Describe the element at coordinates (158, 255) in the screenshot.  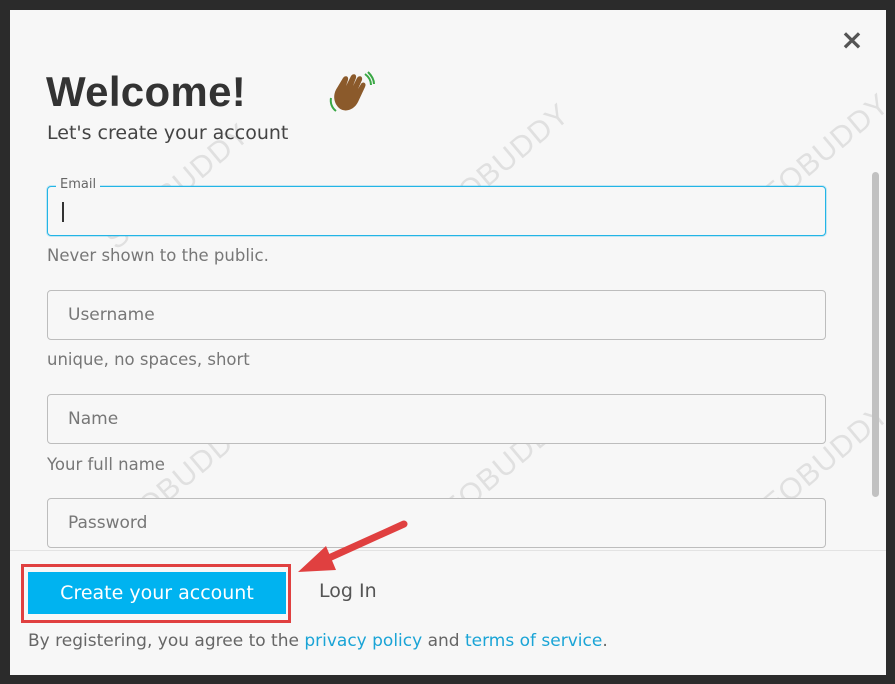
I see `email-hint: Never shown to the public.` at that location.